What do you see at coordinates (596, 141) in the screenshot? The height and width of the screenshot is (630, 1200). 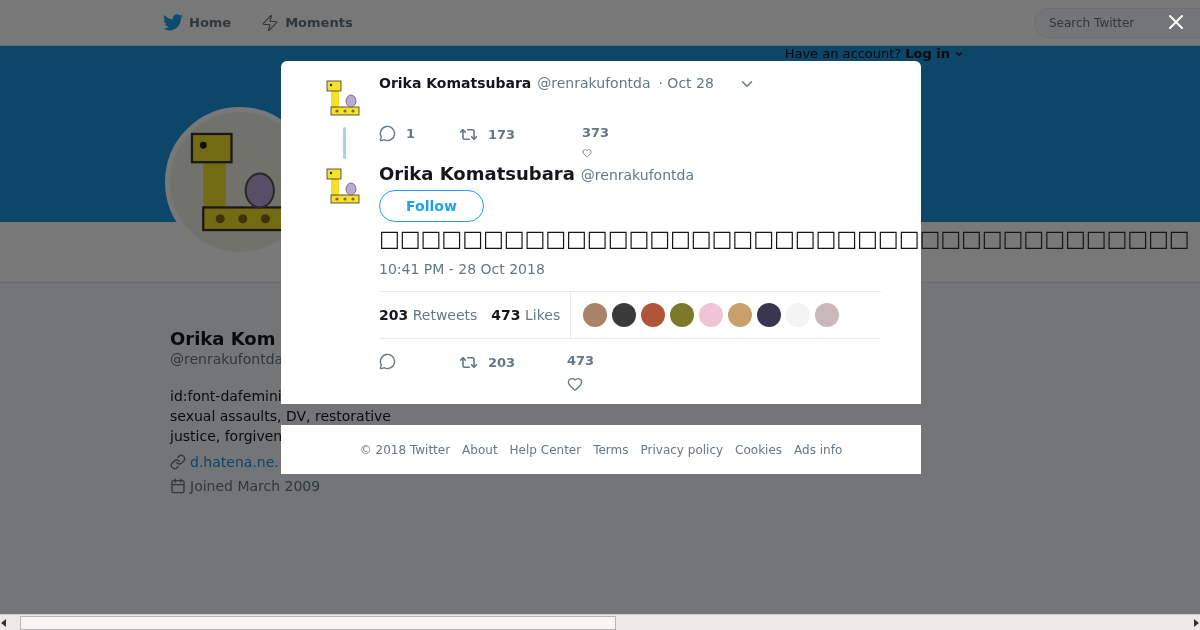 I see `like-button: 373` at bounding box center [596, 141].